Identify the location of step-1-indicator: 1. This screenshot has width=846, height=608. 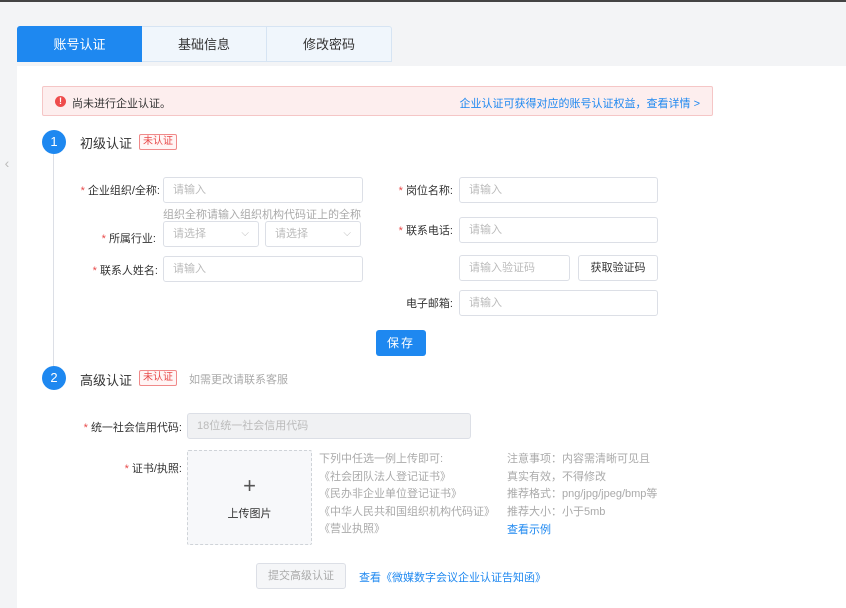
(54, 142).